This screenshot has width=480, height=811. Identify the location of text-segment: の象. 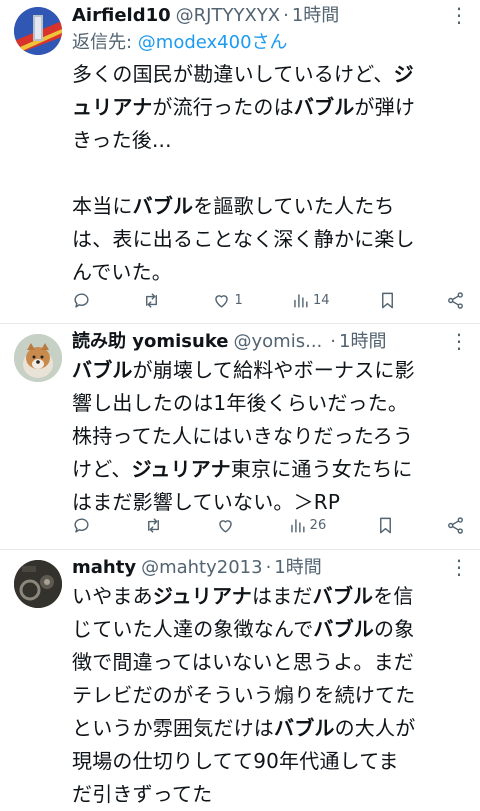
(394, 629).